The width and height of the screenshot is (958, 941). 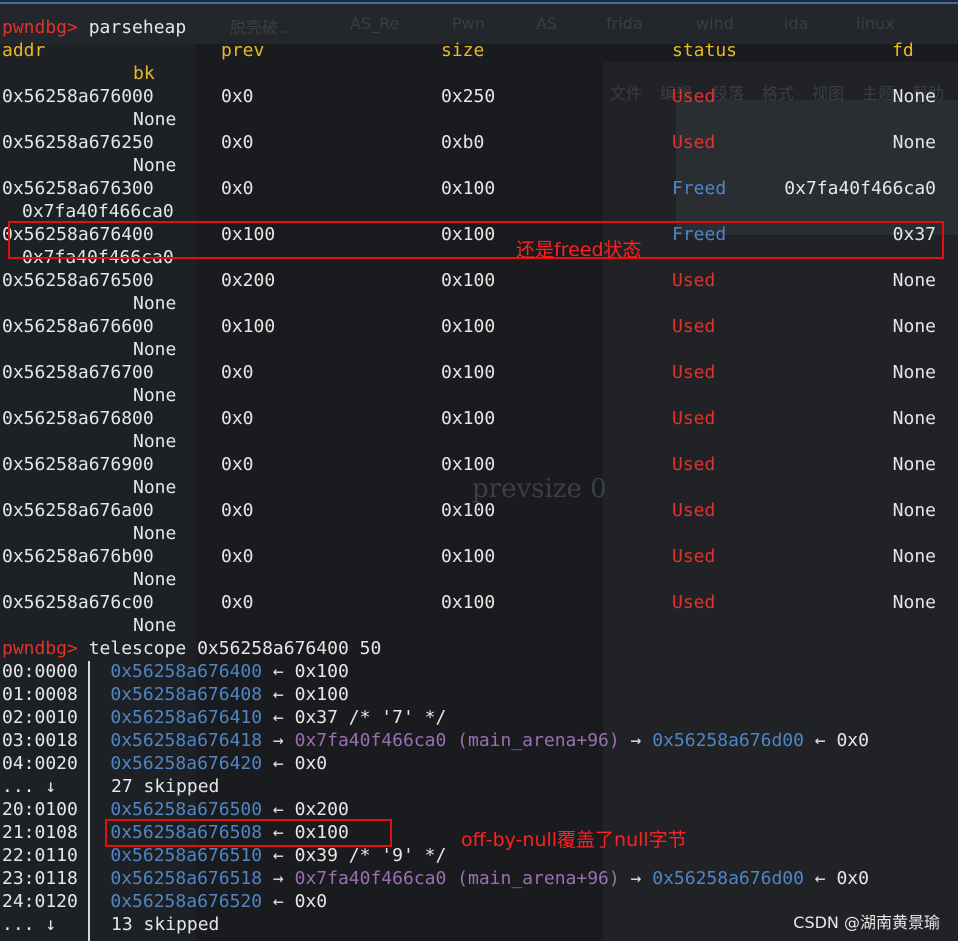 I want to click on telescope-chain: 0x56258a676d00, so click(x=728, y=878).